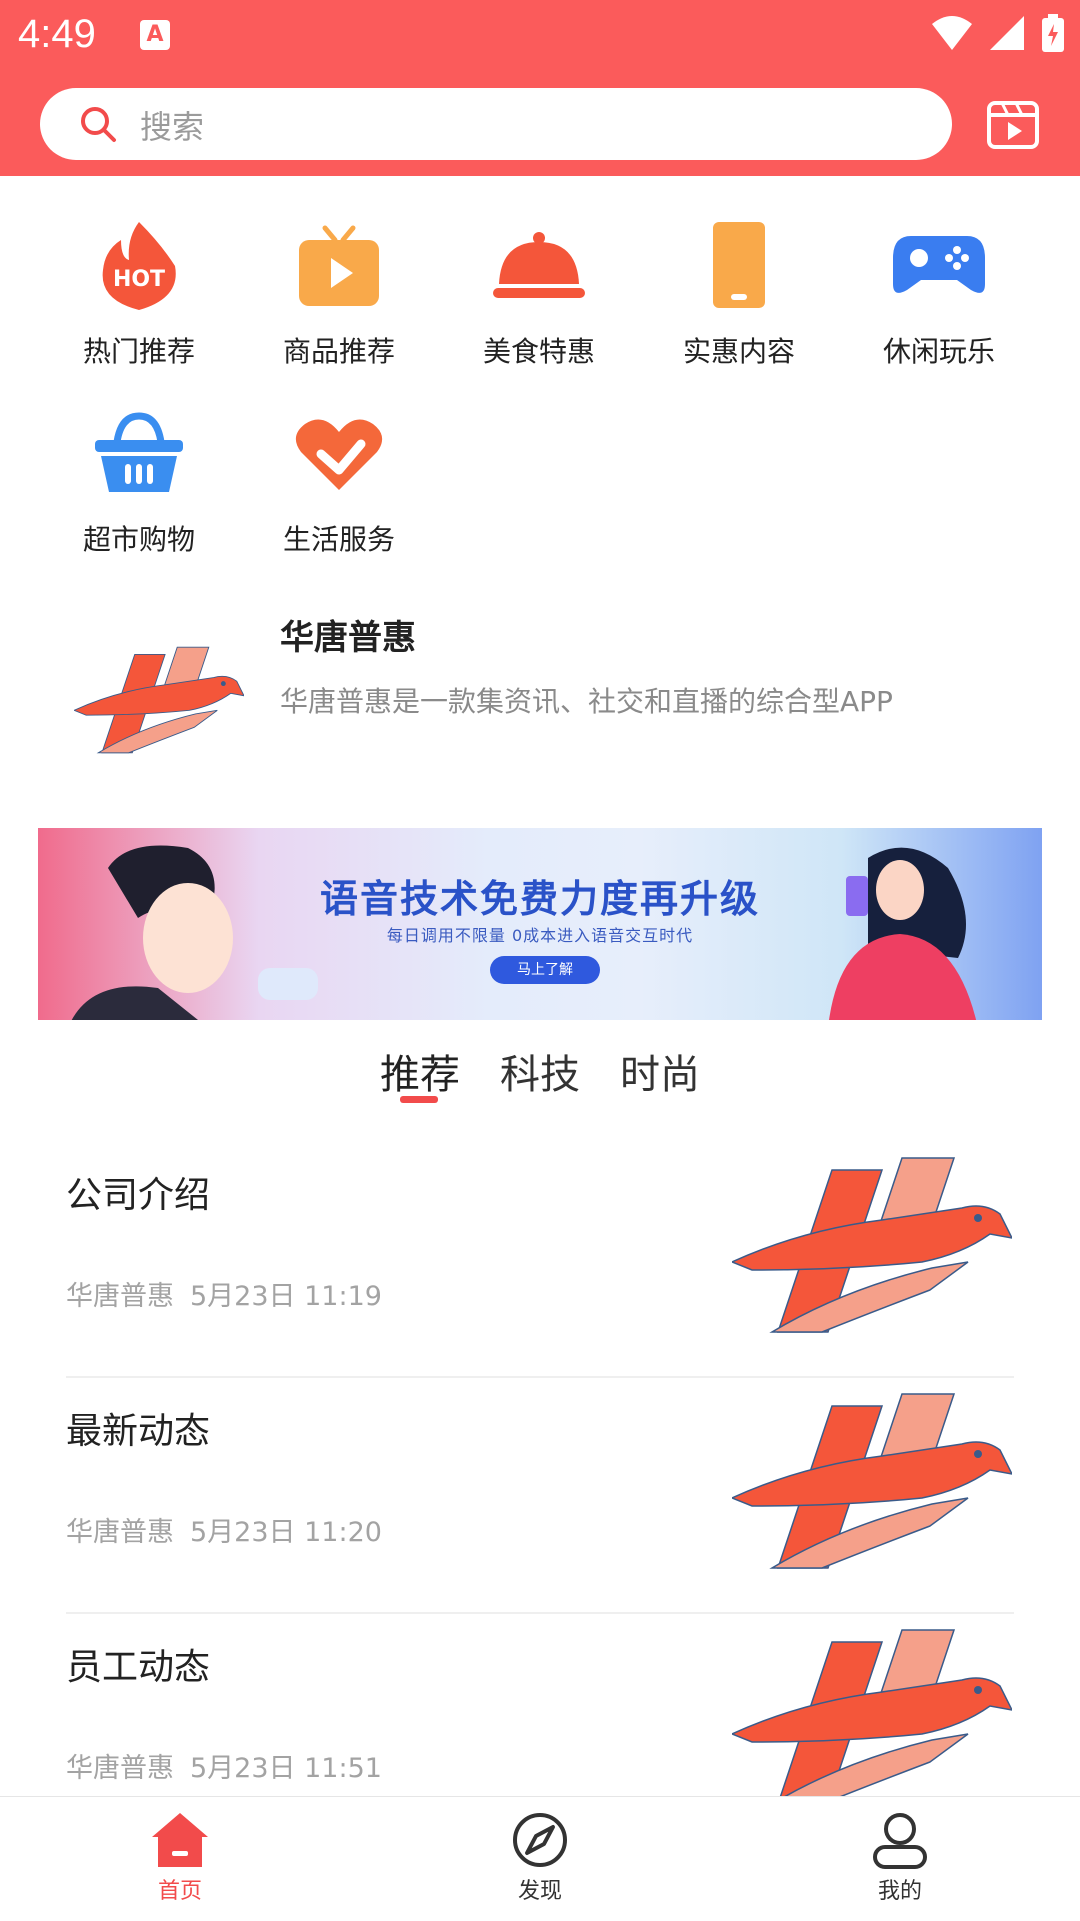  I want to click on app-notification-icon: A, so click(155, 35).